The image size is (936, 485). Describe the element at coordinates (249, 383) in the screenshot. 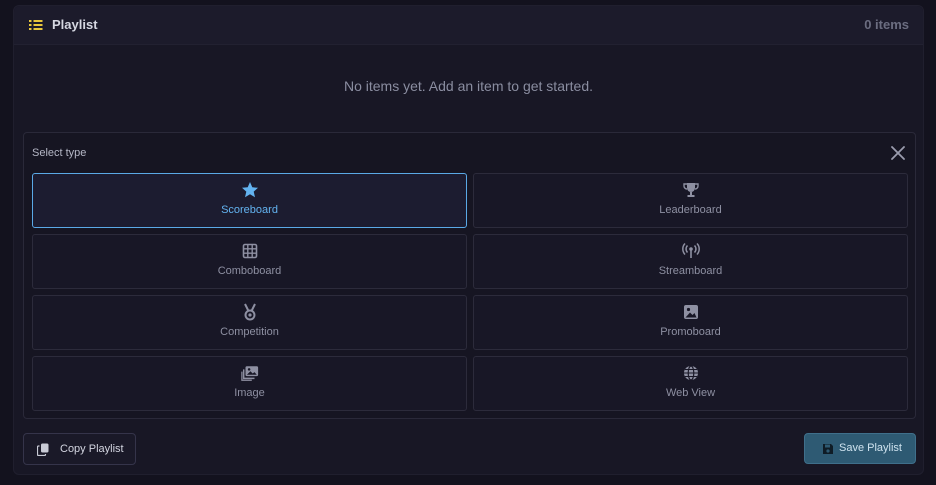

I see `type-option-image: Image` at that location.